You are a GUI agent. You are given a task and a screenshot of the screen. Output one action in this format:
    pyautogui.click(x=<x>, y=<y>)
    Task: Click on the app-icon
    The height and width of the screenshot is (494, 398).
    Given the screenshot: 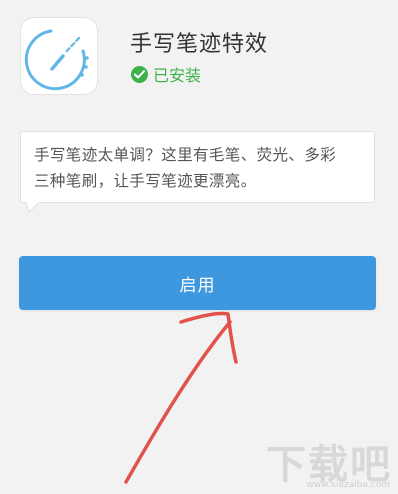 What is the action you would take?
    pyautogui.click(x=59, y=56)
    